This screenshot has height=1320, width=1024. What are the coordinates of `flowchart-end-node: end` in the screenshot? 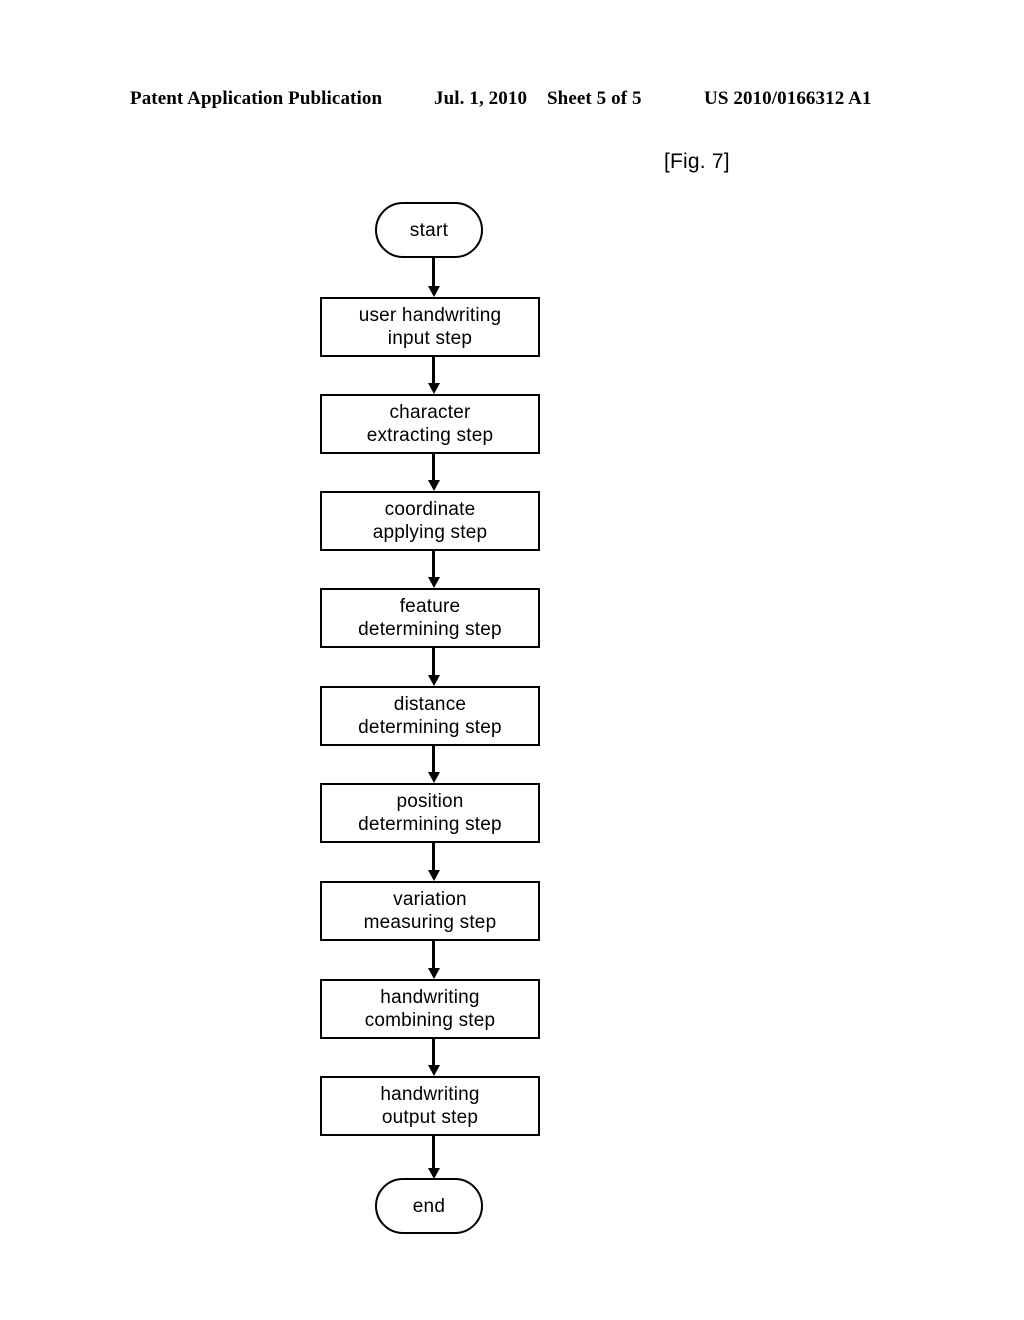 It's located at (429, 1206).